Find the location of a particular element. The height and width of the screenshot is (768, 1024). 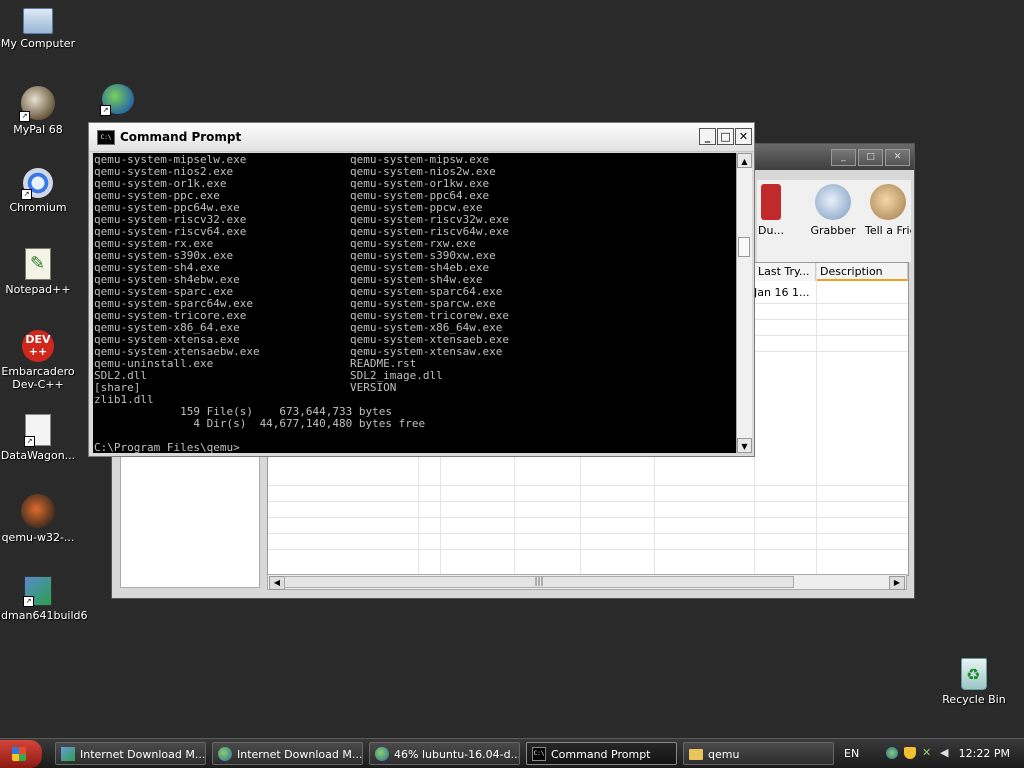

desktop-icon-mypal: ↗ MyPal 68 is located at coordinates (39, 111).